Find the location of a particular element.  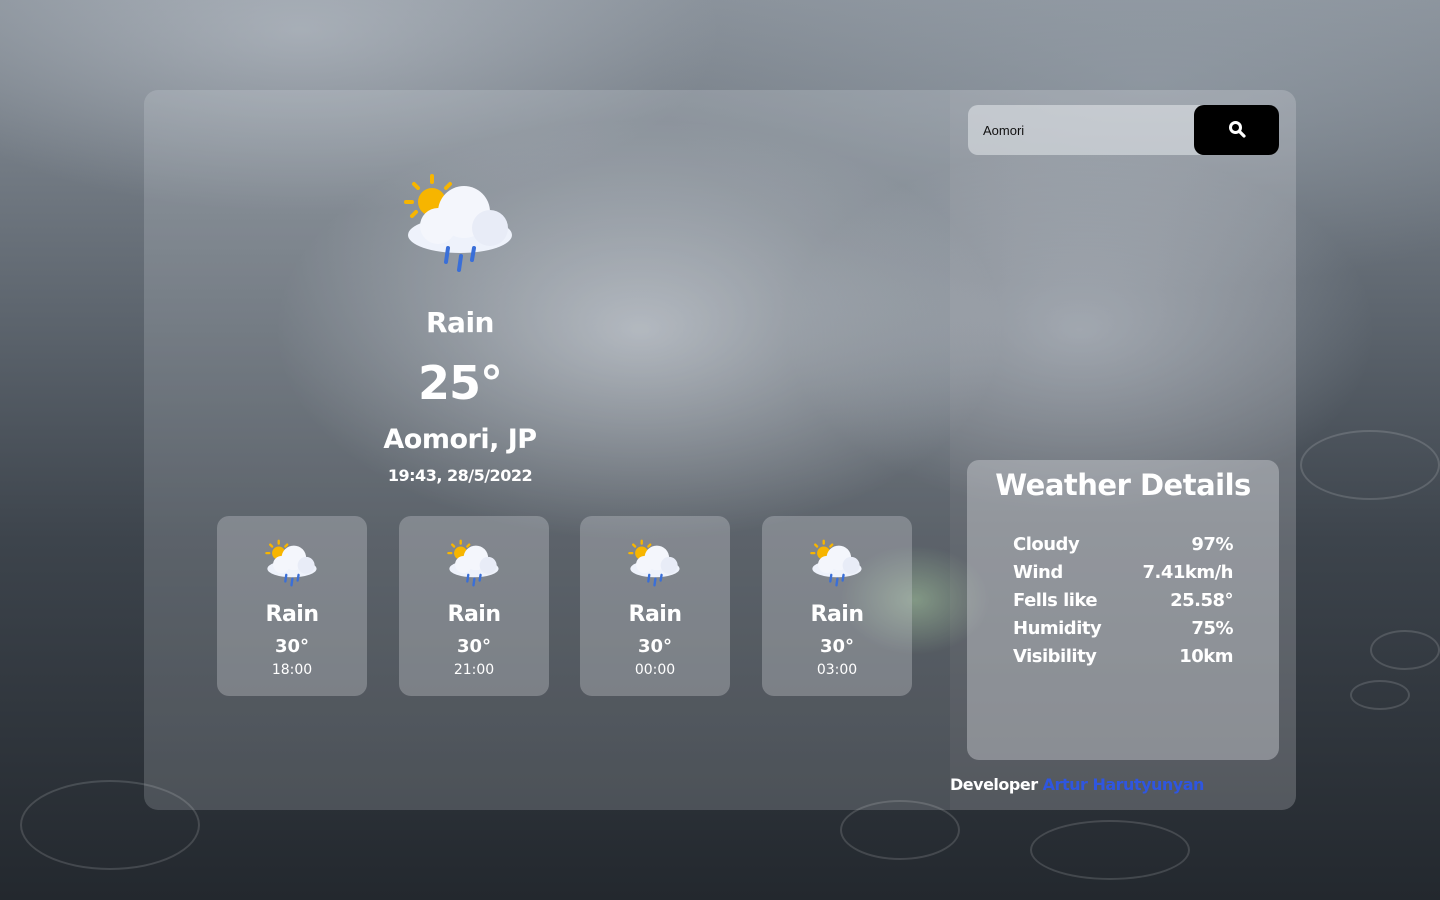

detail-label: Fells like is located at coordinates (1055, 600).